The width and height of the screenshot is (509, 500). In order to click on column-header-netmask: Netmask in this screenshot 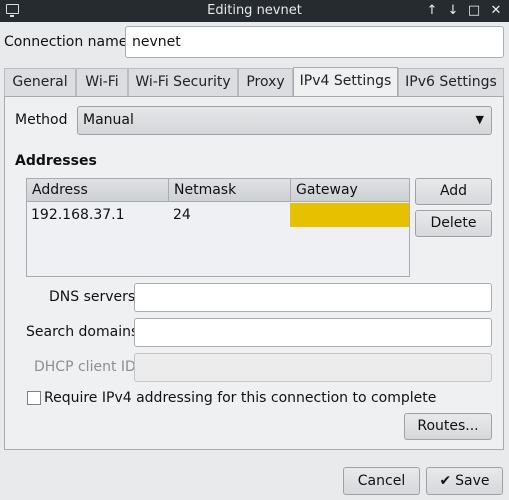, I will do `click(230, 190)`.